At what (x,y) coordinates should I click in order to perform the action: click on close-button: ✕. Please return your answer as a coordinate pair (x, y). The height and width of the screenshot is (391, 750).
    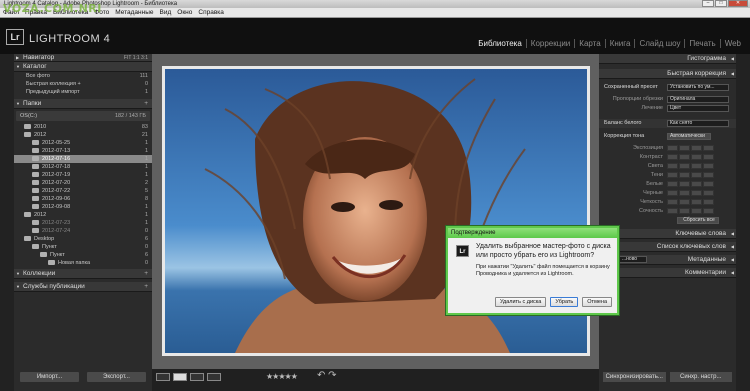
    Looking at the image, I should click on (738, 3).